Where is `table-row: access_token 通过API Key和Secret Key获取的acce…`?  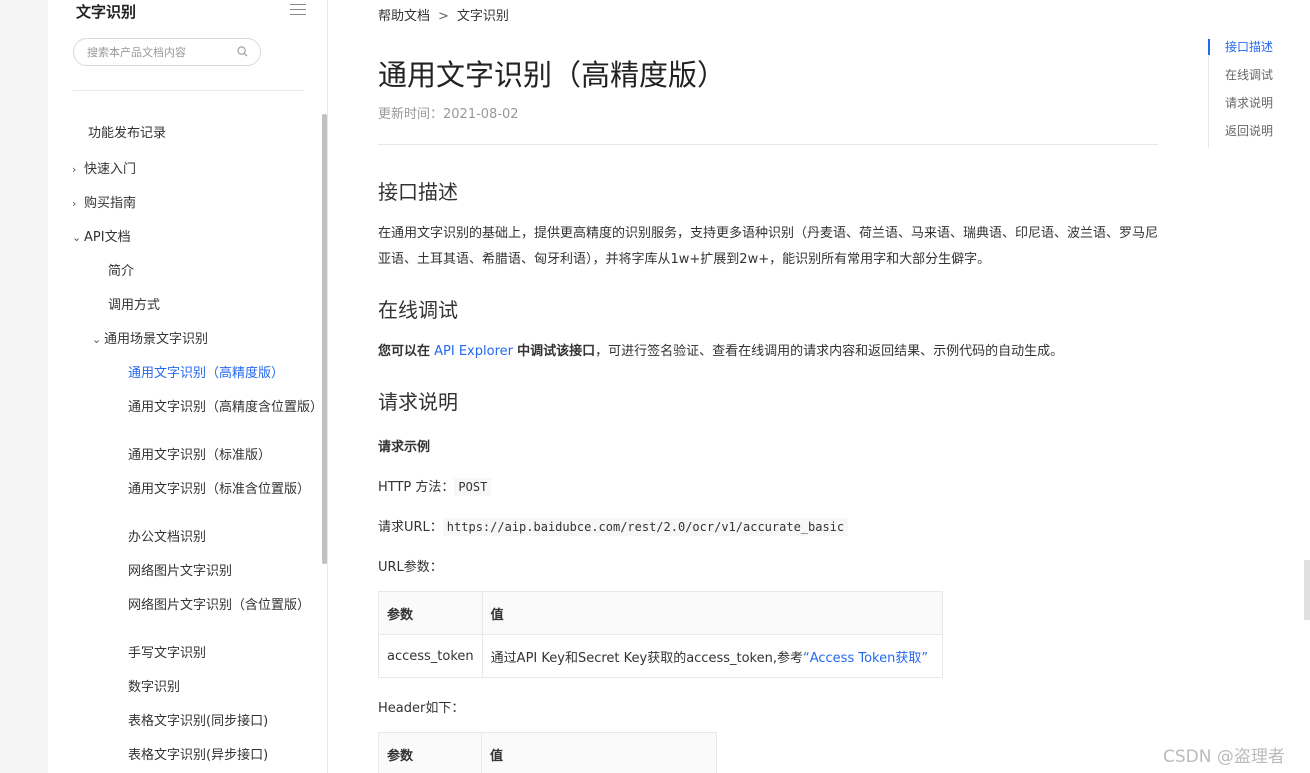
table-row: access_token 通过API Key和Secret Key获取的acce… is located at coordinates (661, 656).